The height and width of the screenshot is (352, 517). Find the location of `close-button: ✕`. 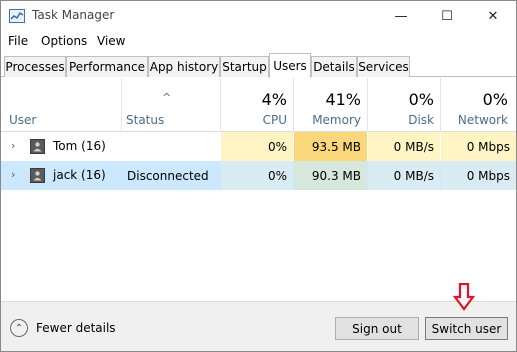

close-button: ✕ is located at coordinates (493, 16).